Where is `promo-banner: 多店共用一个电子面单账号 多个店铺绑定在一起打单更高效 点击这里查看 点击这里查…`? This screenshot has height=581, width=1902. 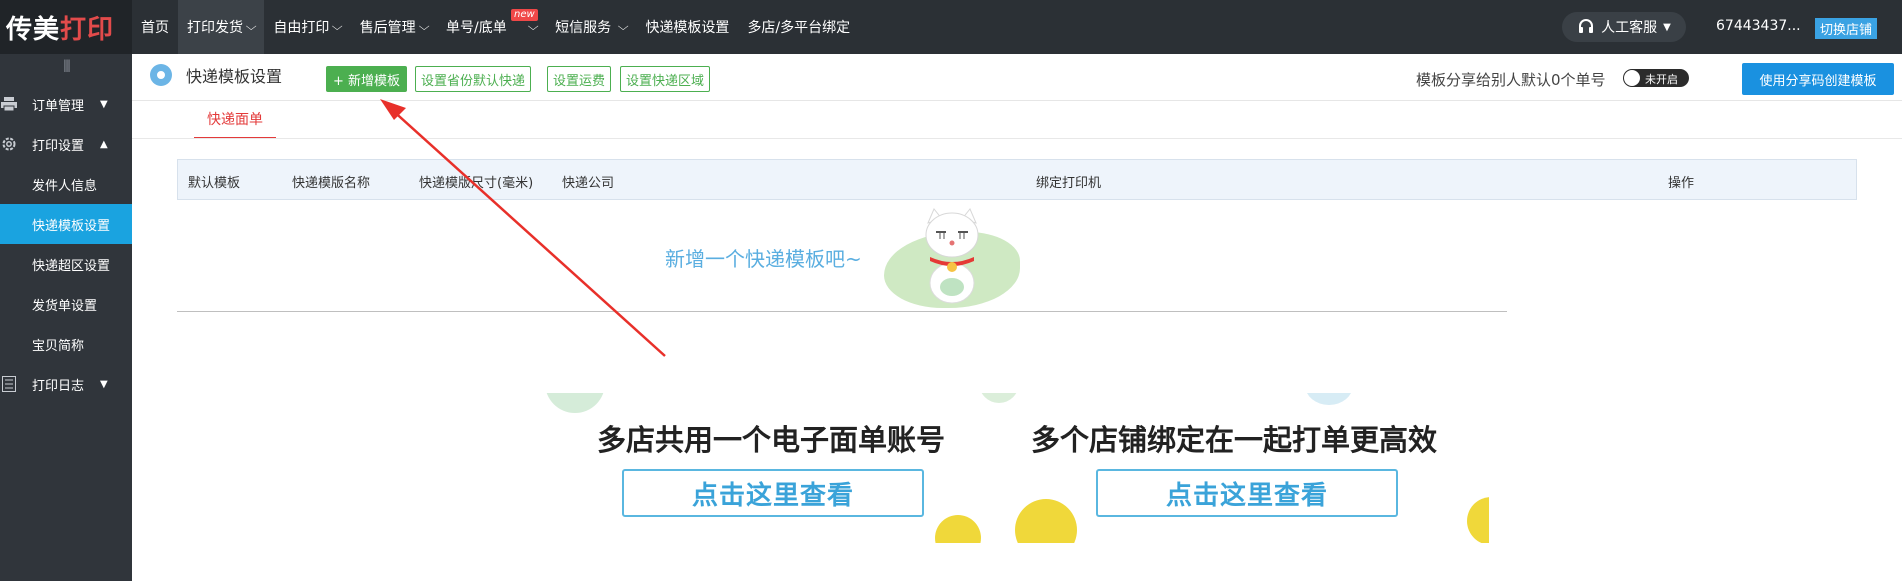 promo-banner: 多店共用一个电子面单账号 多个店铺绑定在一起打单更高效 点击这里查看 点击这里查… is located at coordinates (1017, 468).